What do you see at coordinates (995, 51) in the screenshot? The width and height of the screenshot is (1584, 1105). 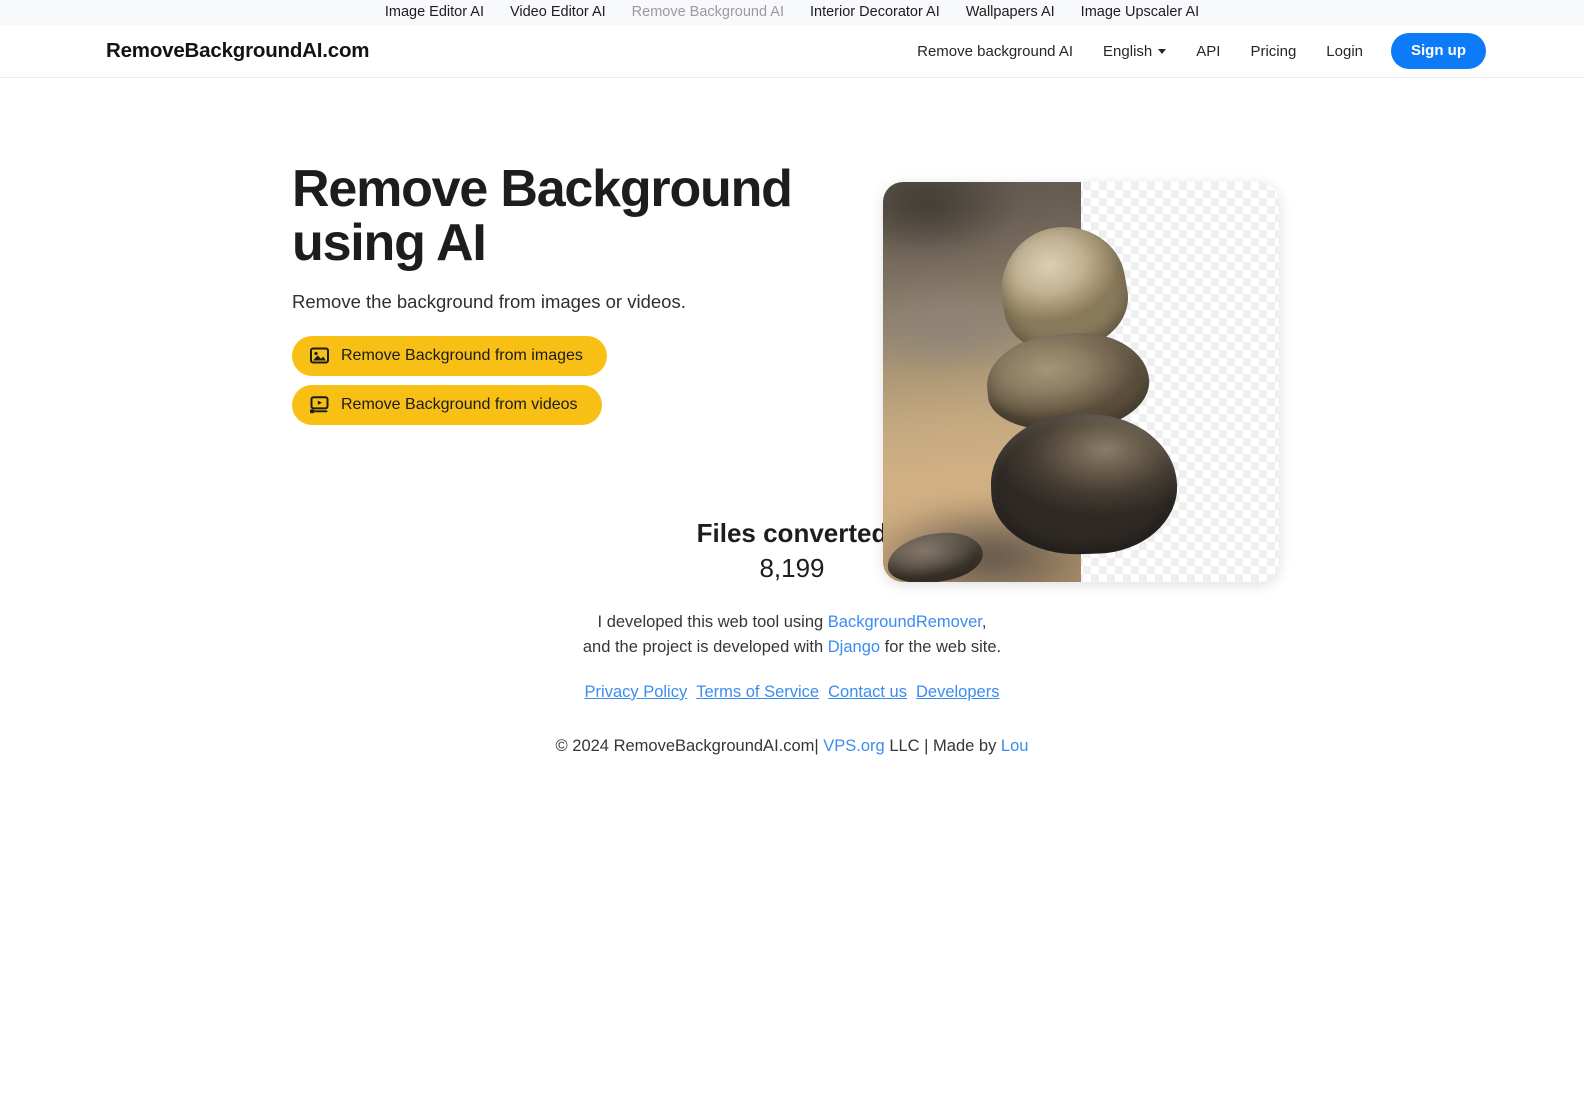 I see `nav-item-remove-background-ai: Remove background AI` at bounding box center [995, 51].